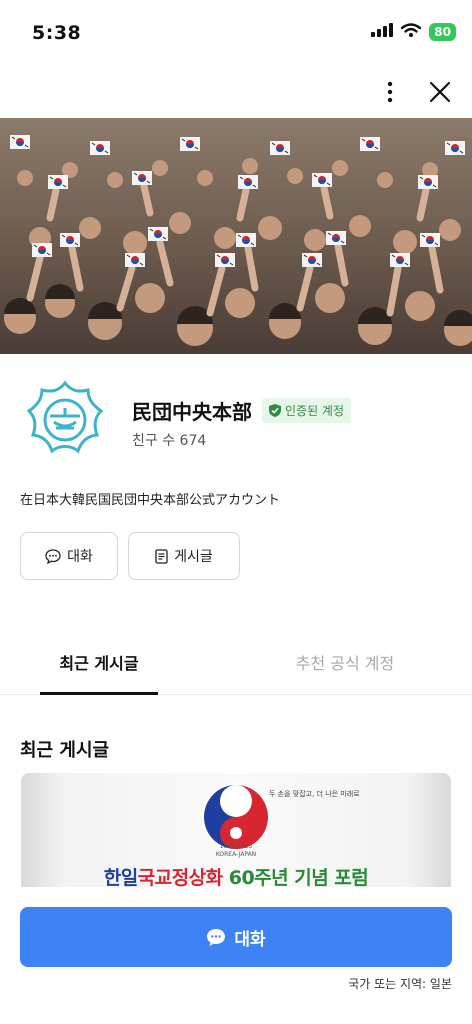 The image size is (472, 1024). What do you see at coordinates (53, 556) in the screenshot?
I see `chat-bubble-icon` at bounding box center [53, 556].